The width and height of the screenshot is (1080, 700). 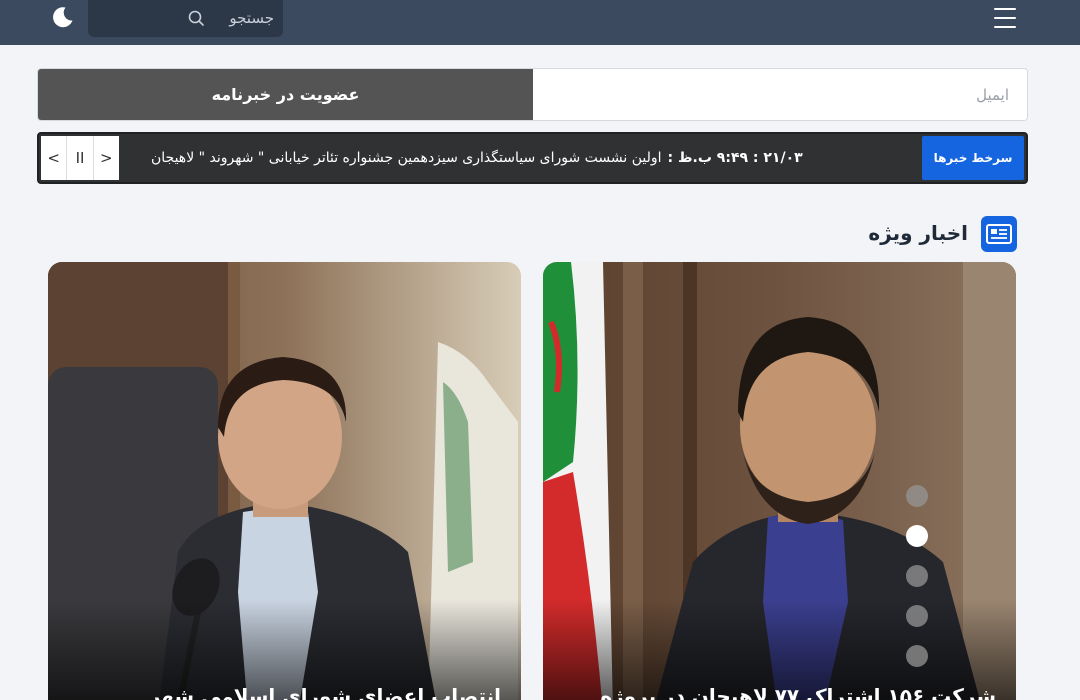 I want to click on ticker-next-button: <, so click(x=54, y=158).